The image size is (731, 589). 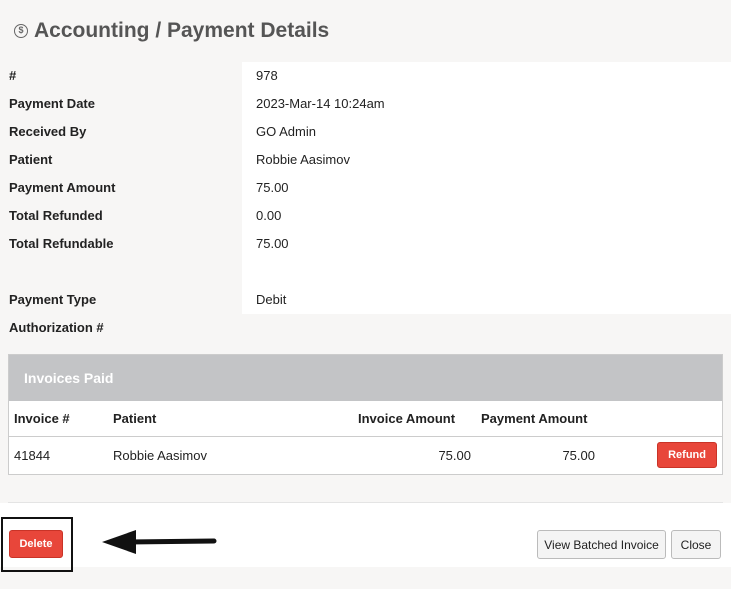 What do you see at coordinates (58, 419) in the screenshot?
I see `col-invoice-number: Invoice #` at bounding box center [58, 419].